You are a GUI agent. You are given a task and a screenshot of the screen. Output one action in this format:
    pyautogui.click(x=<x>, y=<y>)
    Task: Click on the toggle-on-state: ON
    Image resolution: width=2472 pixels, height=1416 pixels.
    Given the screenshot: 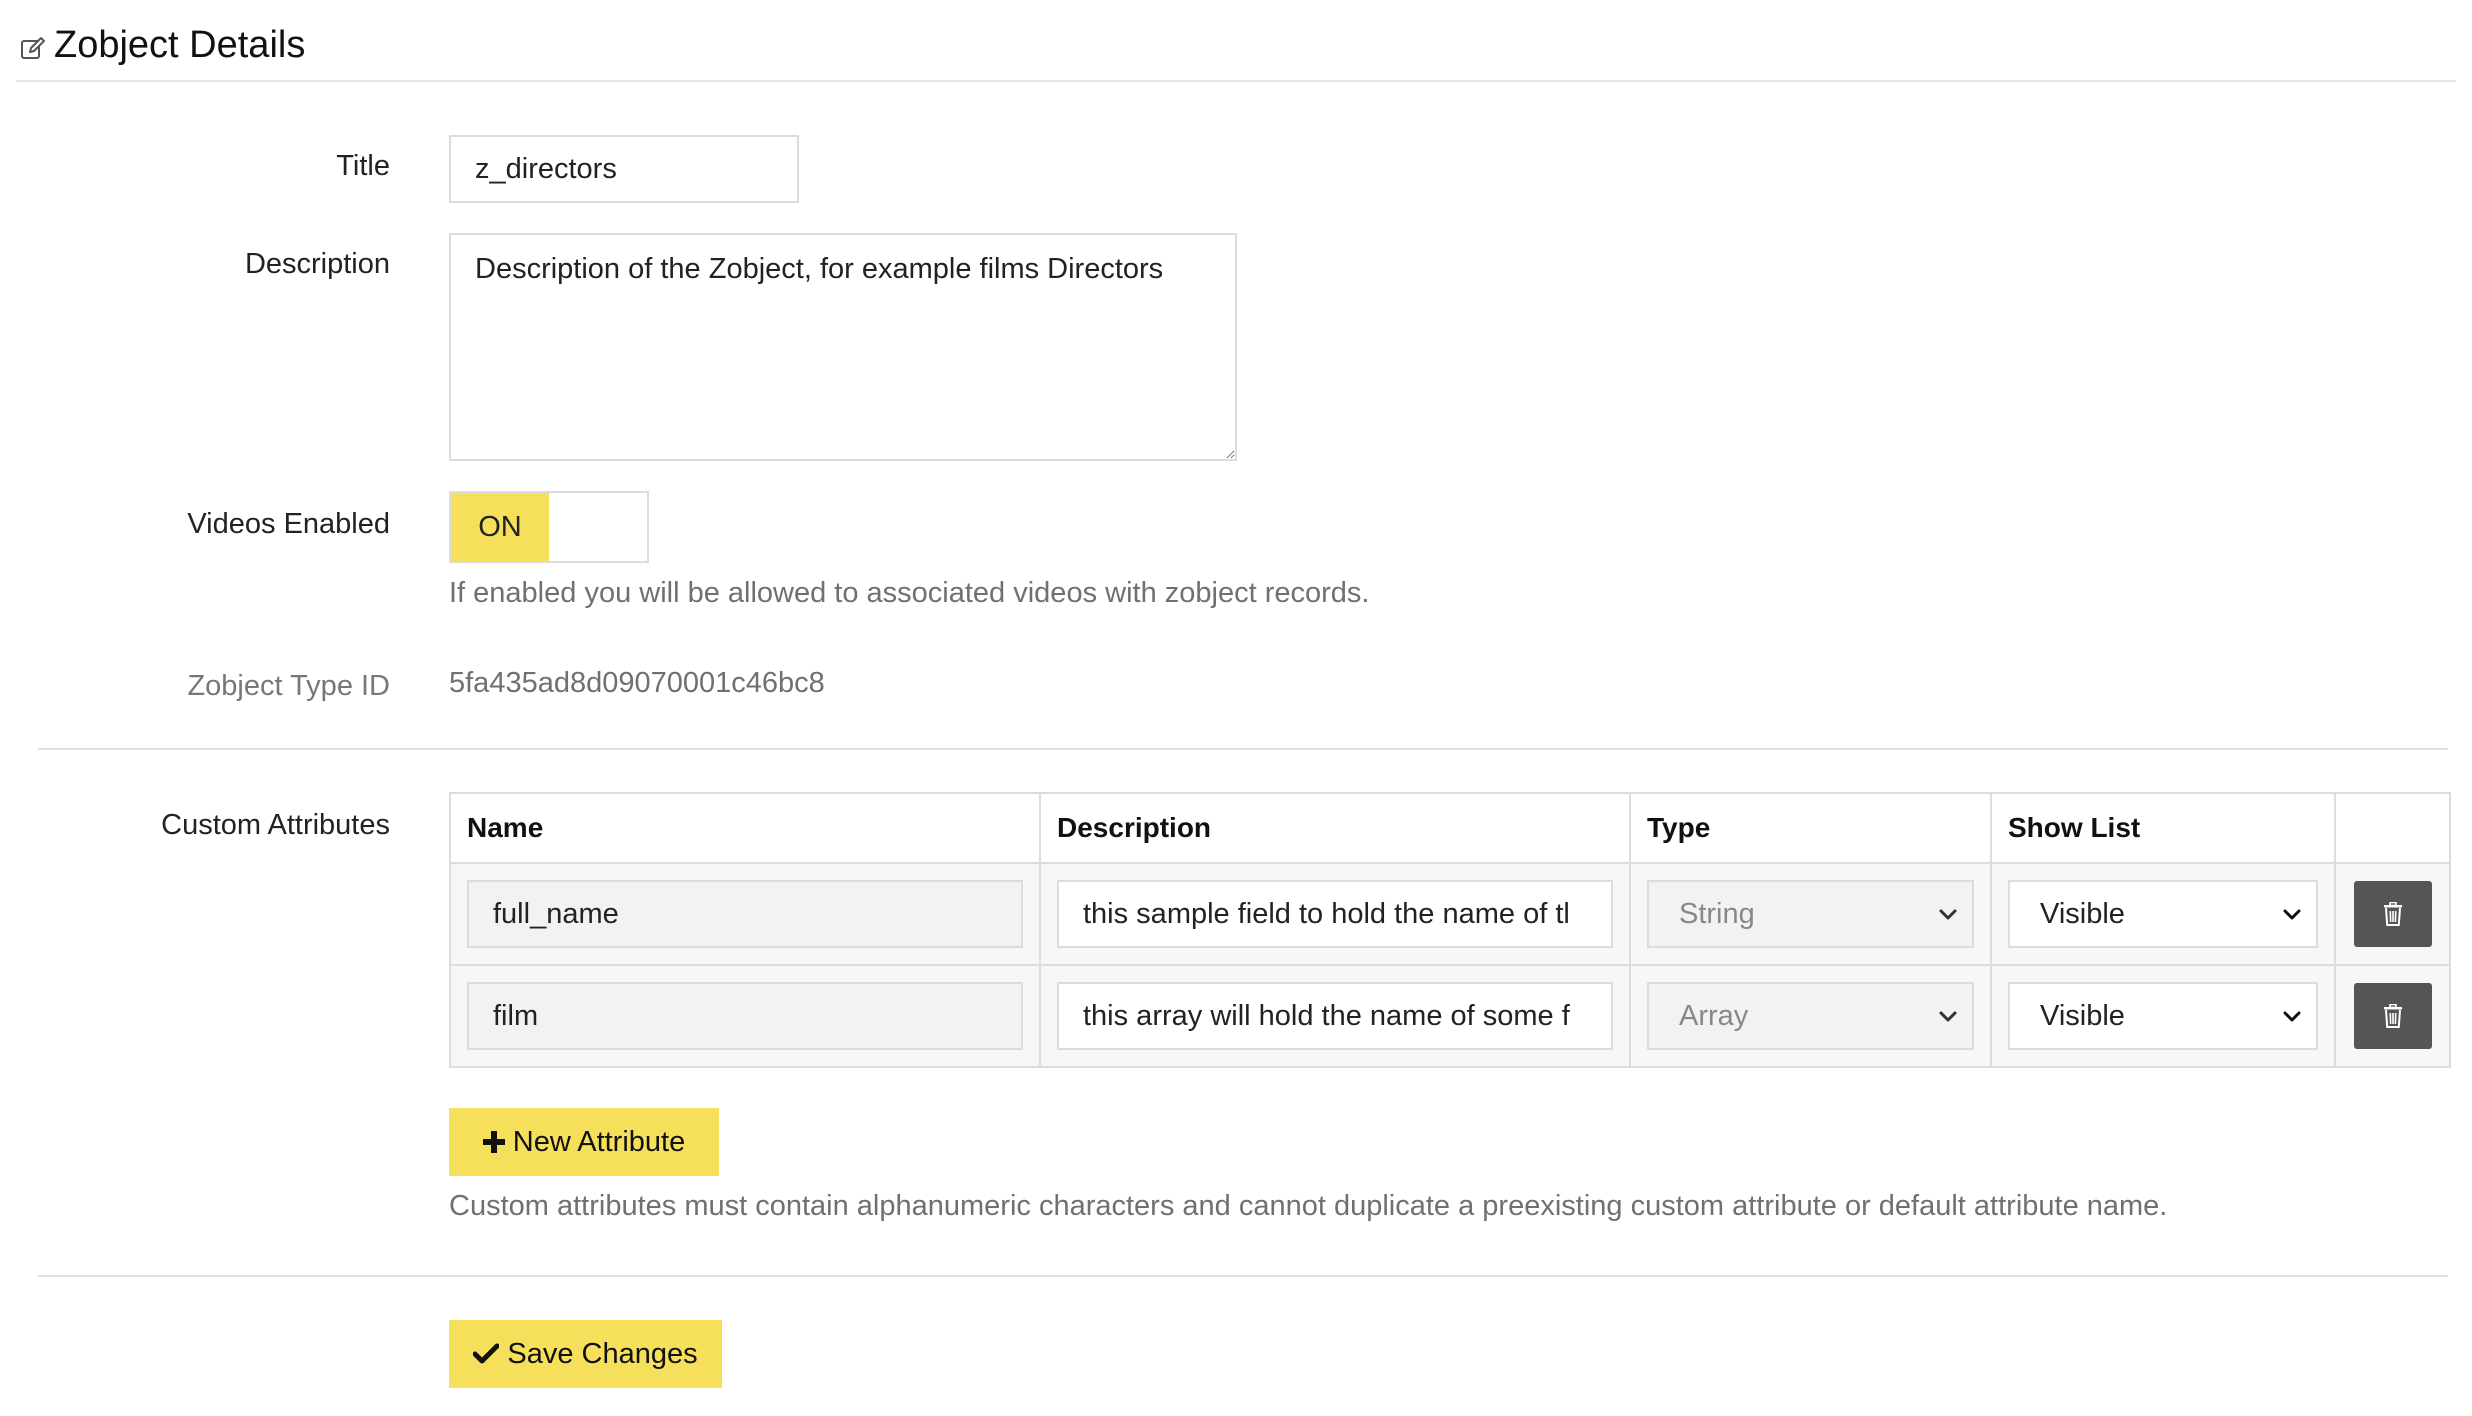 What is the action you would take?
    pyautogui.click(x=500, y=527)
    